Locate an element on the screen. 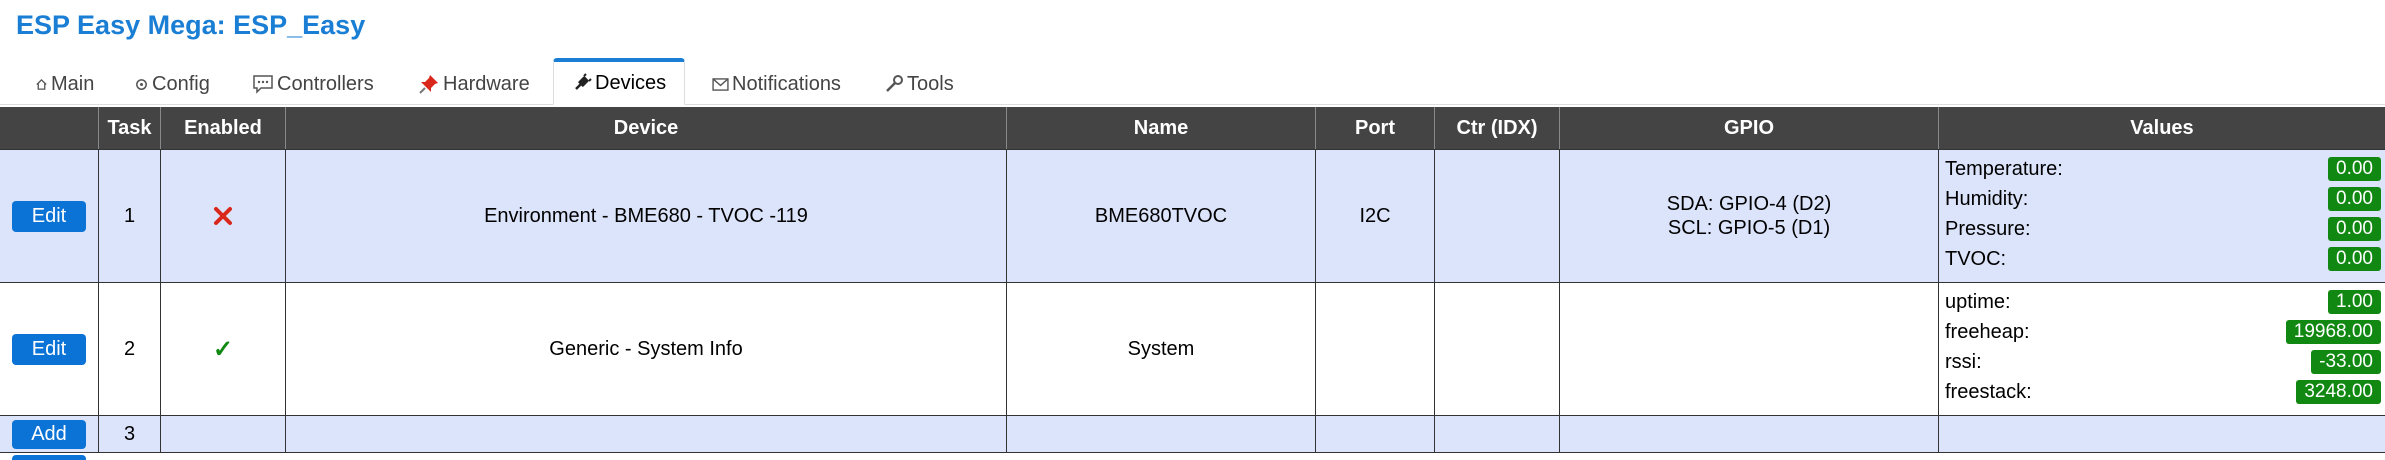  actions-cell is located at coordinates (49, 456).